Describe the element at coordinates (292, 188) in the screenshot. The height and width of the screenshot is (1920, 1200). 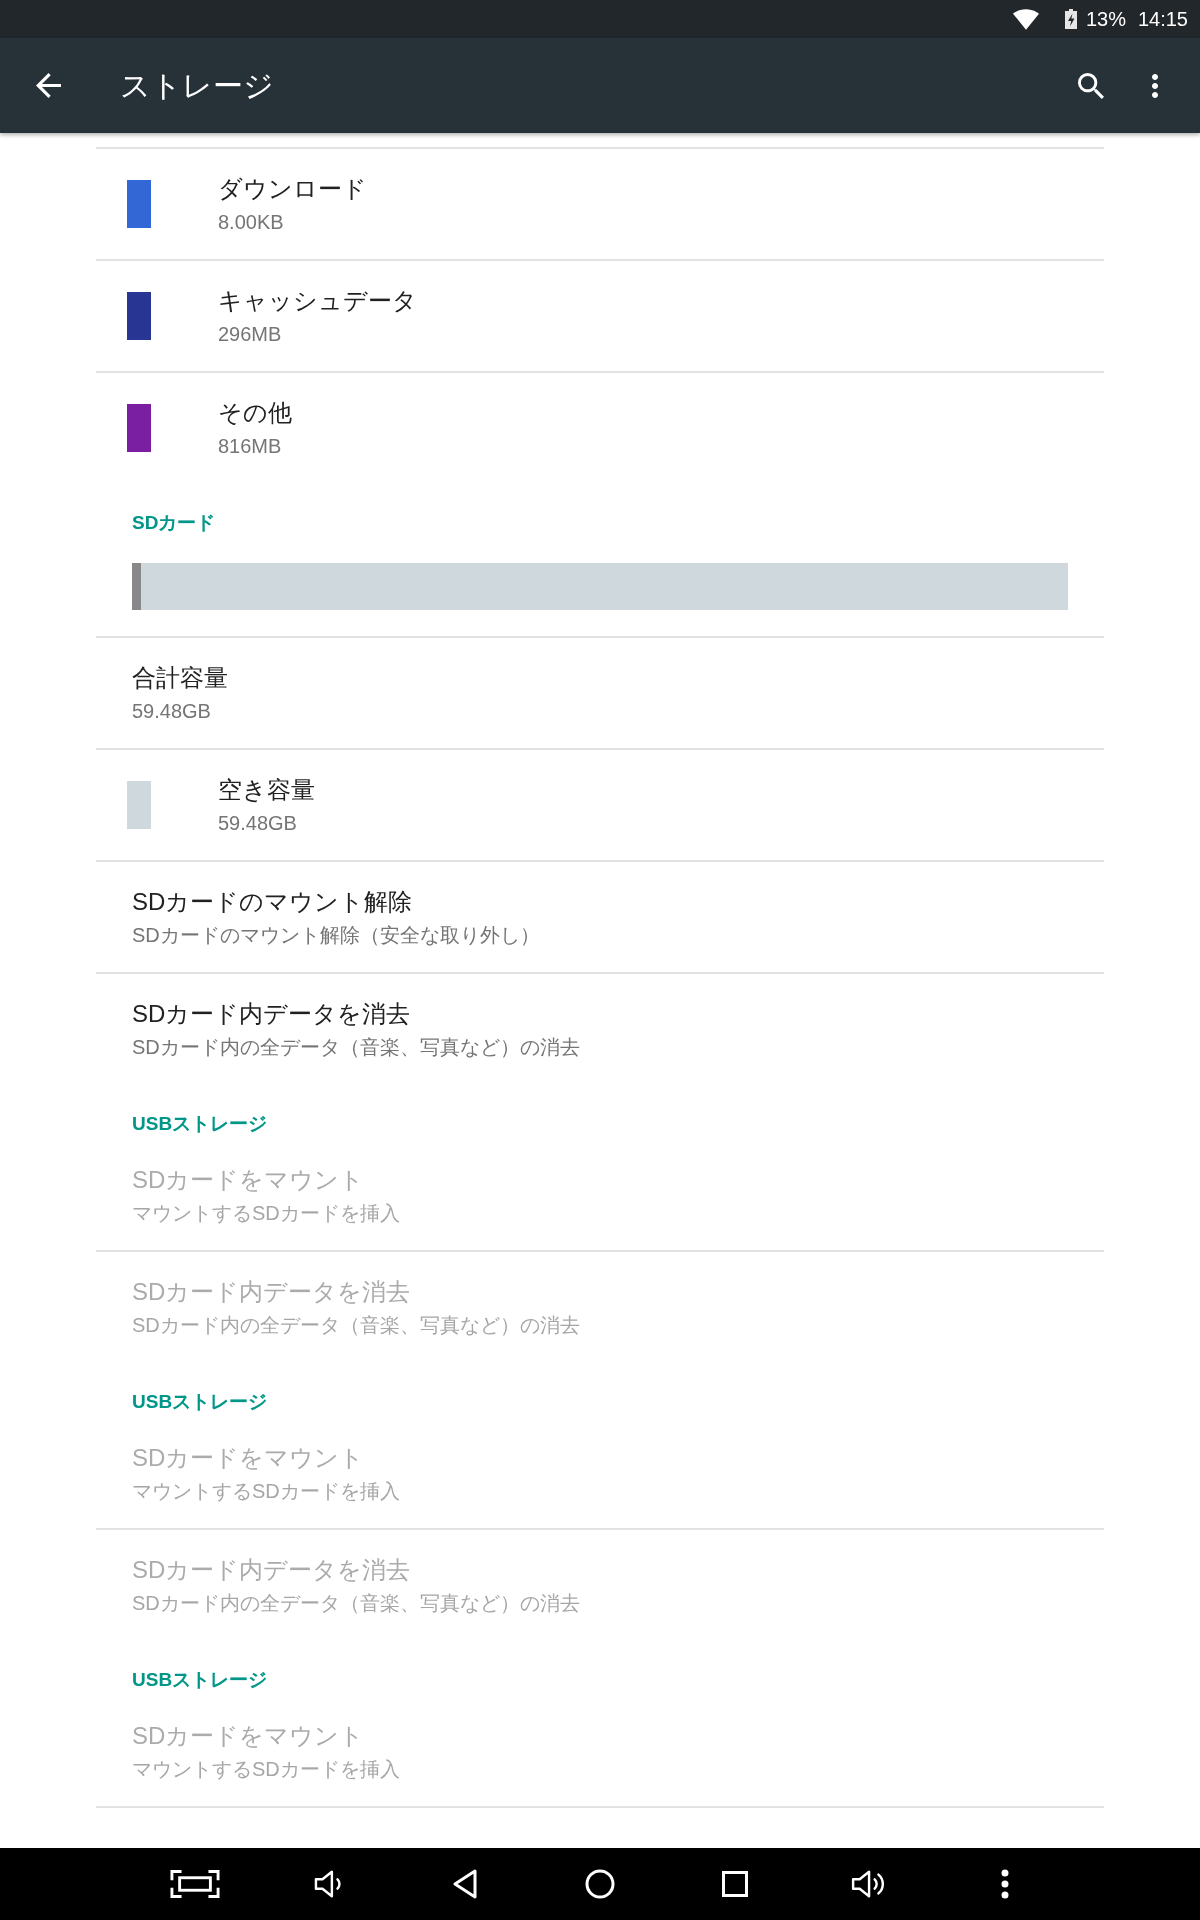
I see `item-title: ダウンロード` at that location.